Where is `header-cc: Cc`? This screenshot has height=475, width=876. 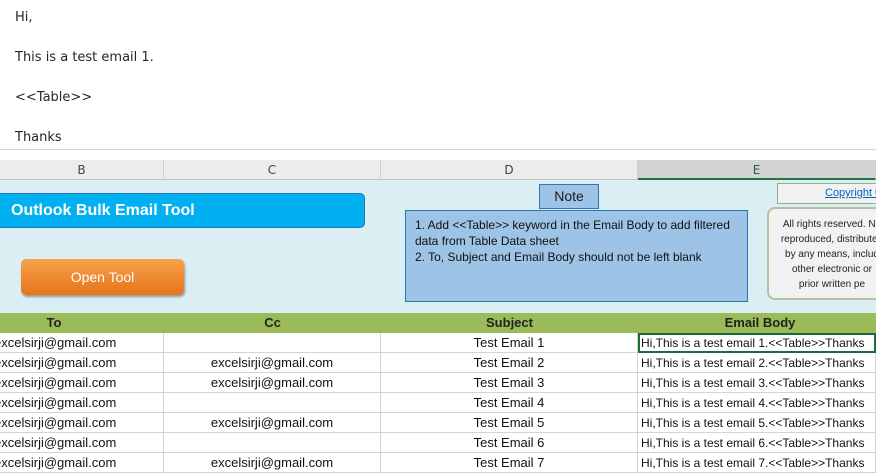 header-cc: Cc is located at coordinates (272, 322).